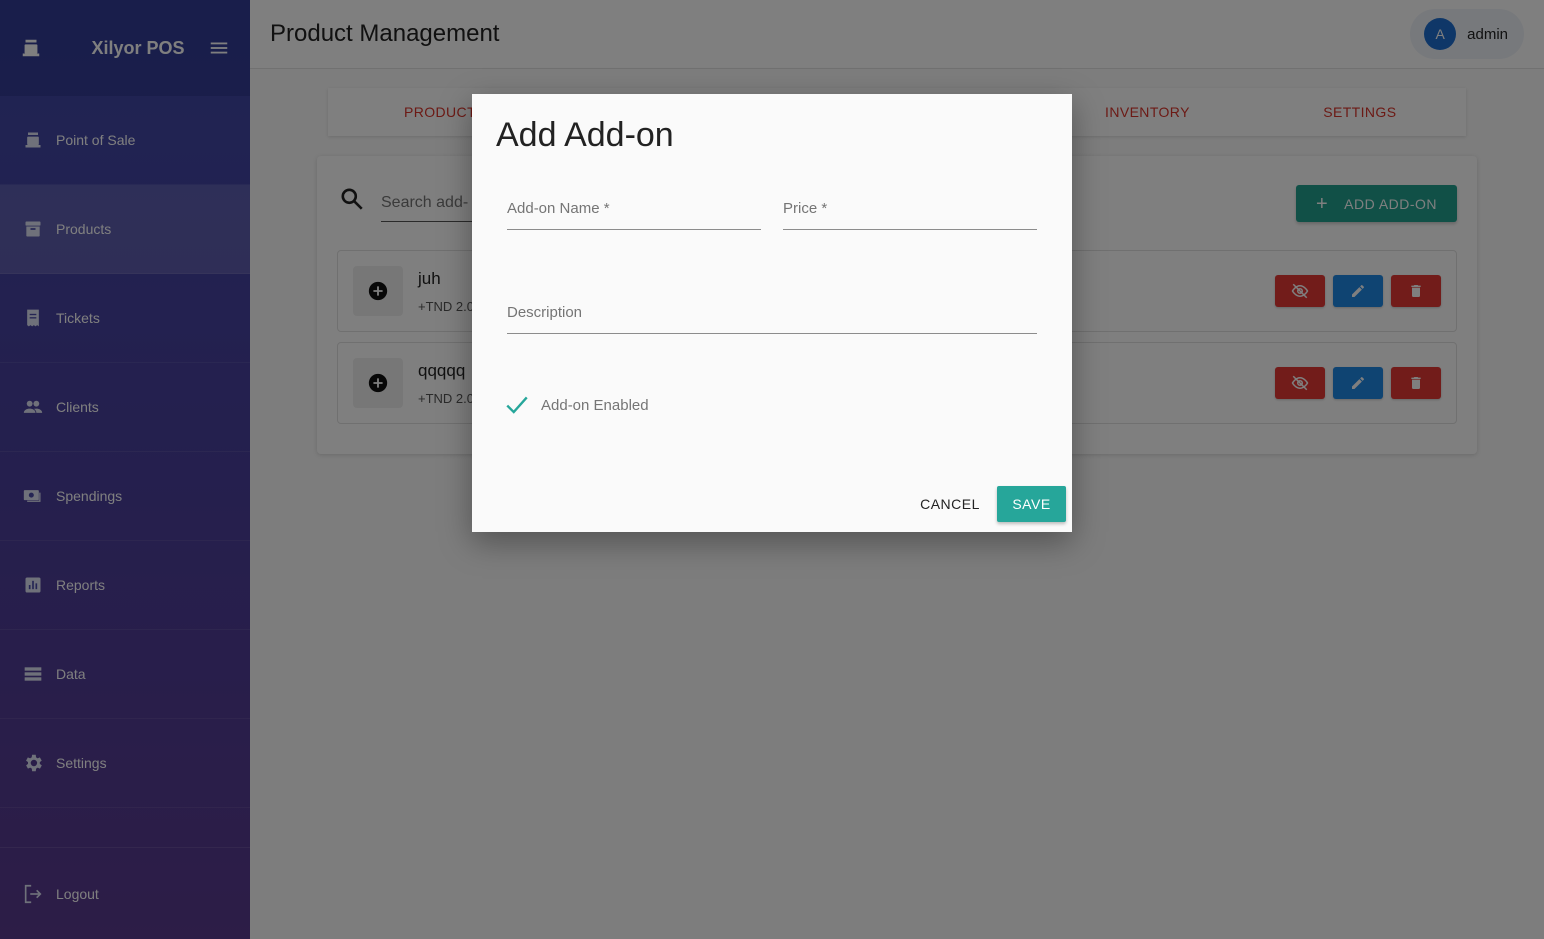  Describe the element at coordinates (772, 316) in the screenshot. I see `description-field: Description` at that location.